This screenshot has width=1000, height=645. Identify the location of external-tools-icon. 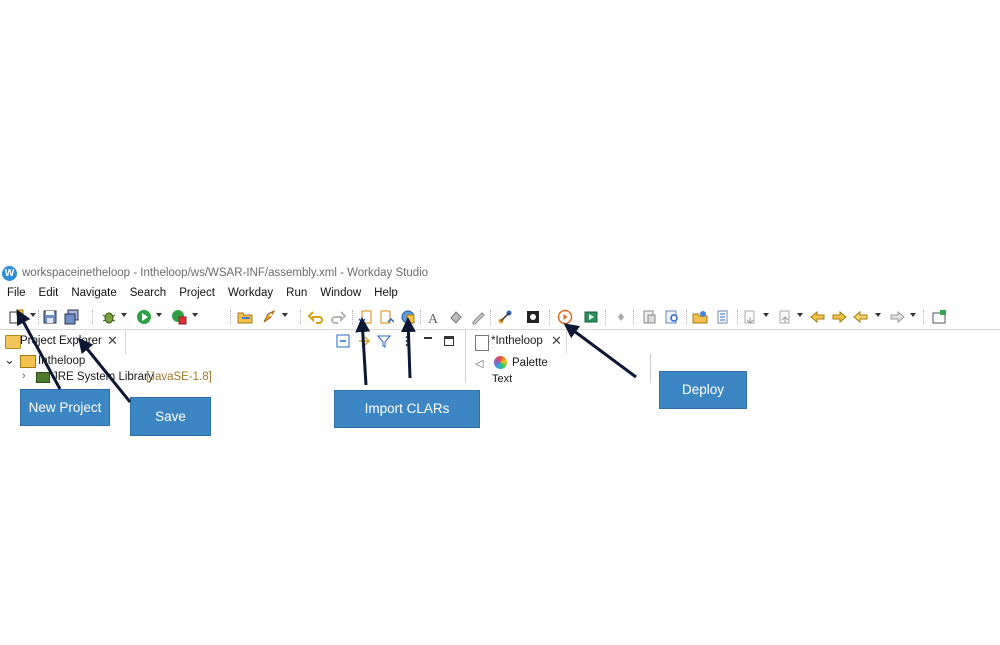
(179, 317).